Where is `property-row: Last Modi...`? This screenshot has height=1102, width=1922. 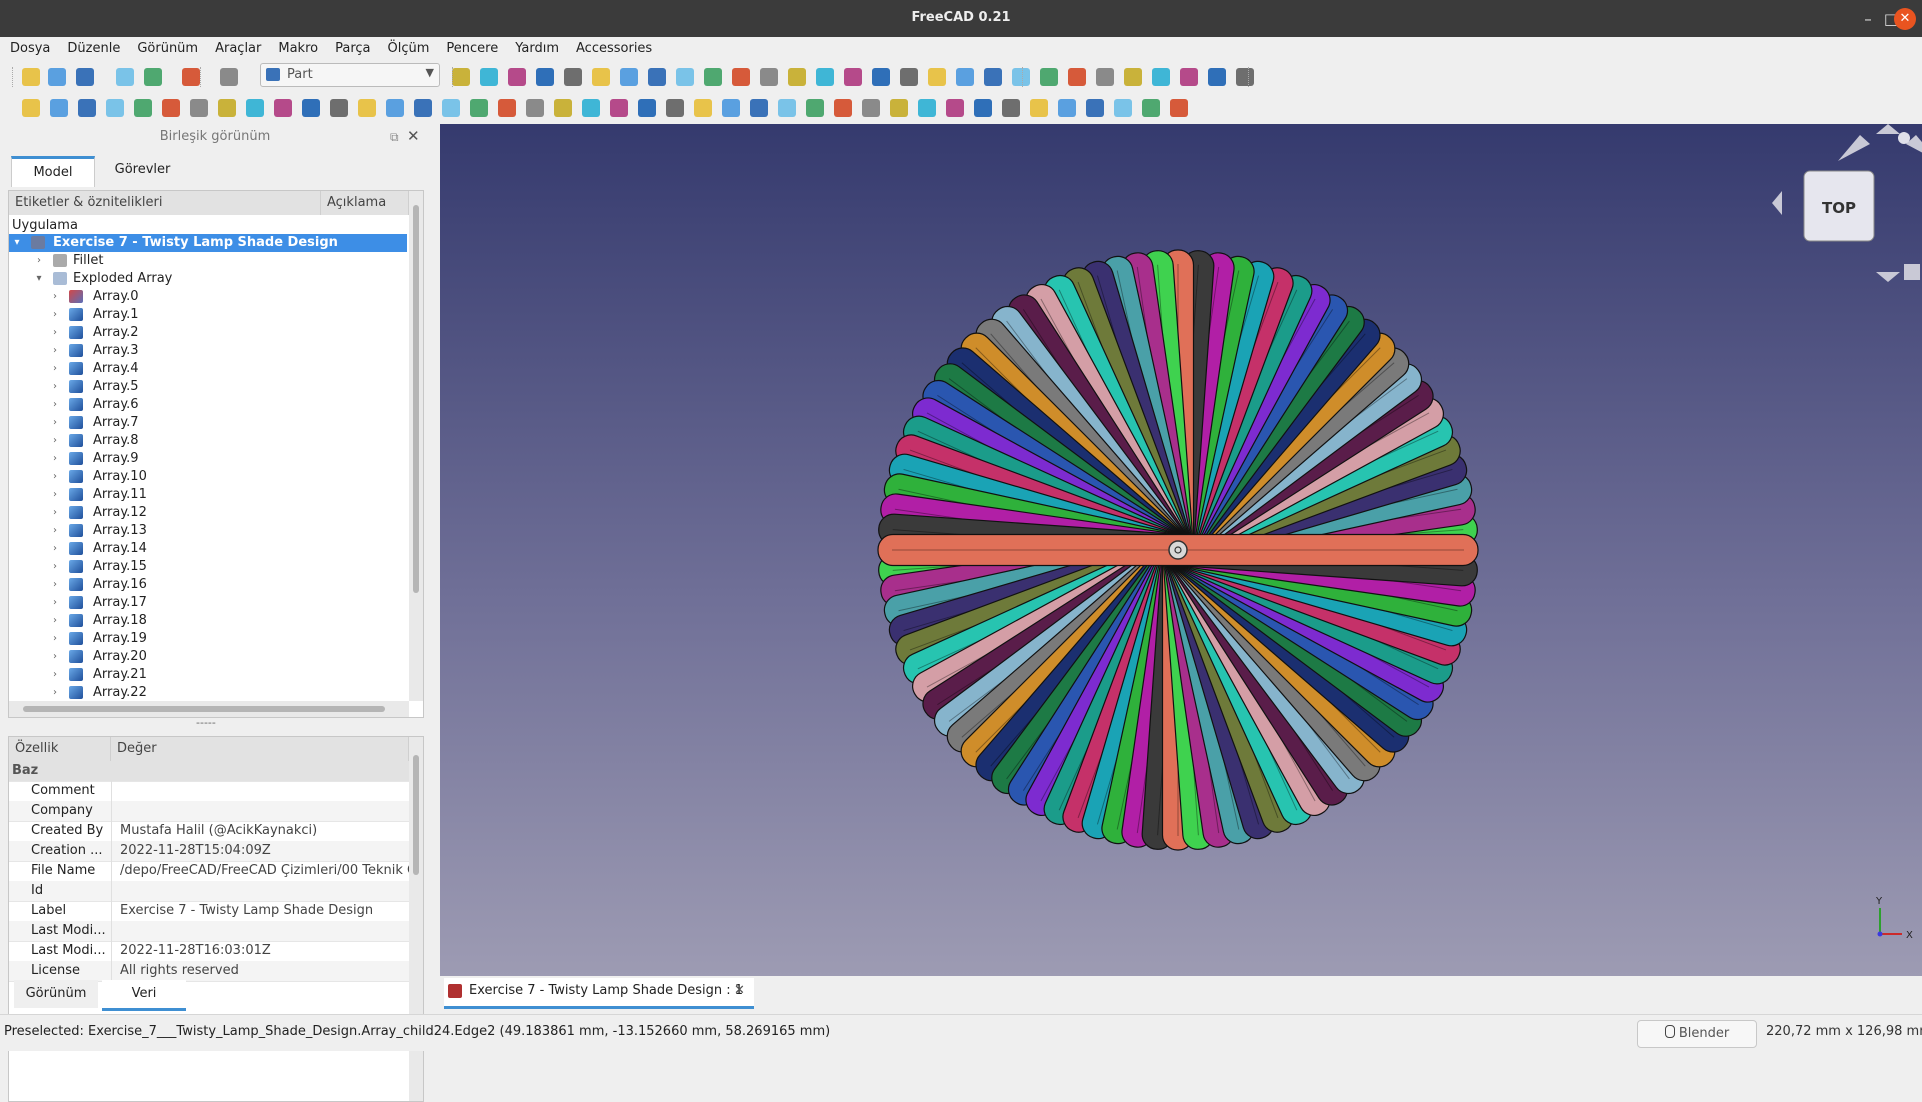
property-row: Last Modi... is located at coordinates (209, 931).